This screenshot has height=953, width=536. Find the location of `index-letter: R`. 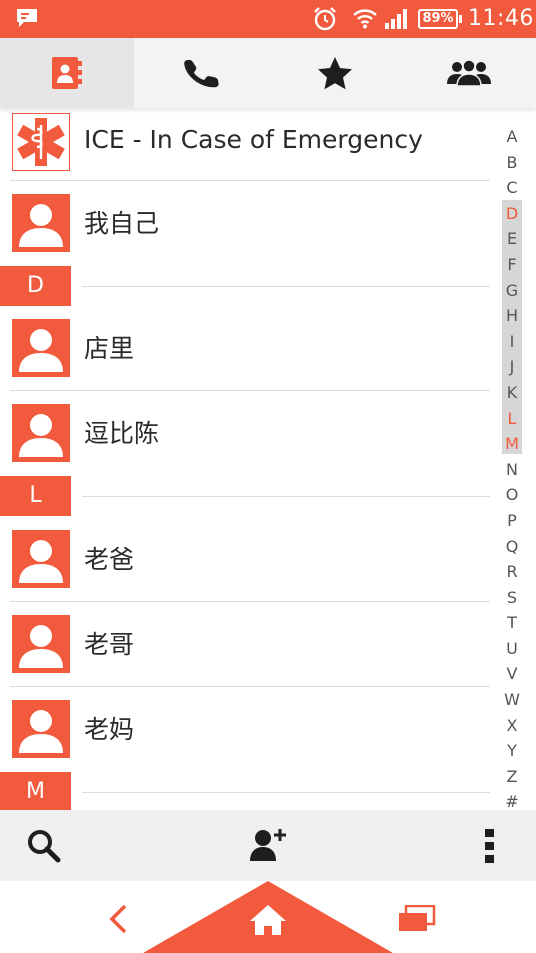

index-letter: R is located at coordinates (512, 572).